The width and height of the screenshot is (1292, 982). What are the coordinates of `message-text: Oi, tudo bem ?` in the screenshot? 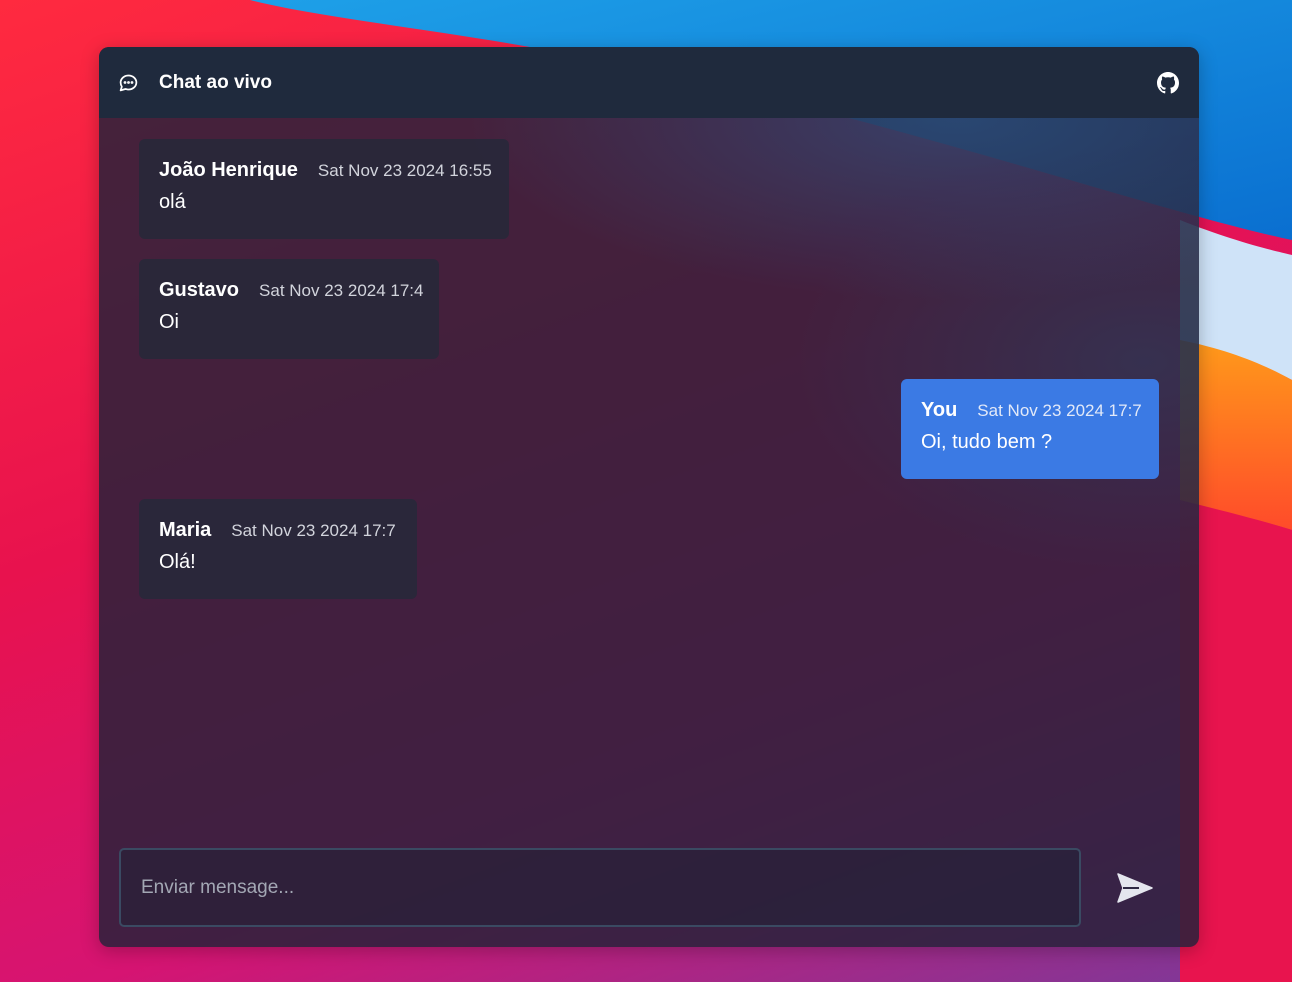 It's located at (987, 442).